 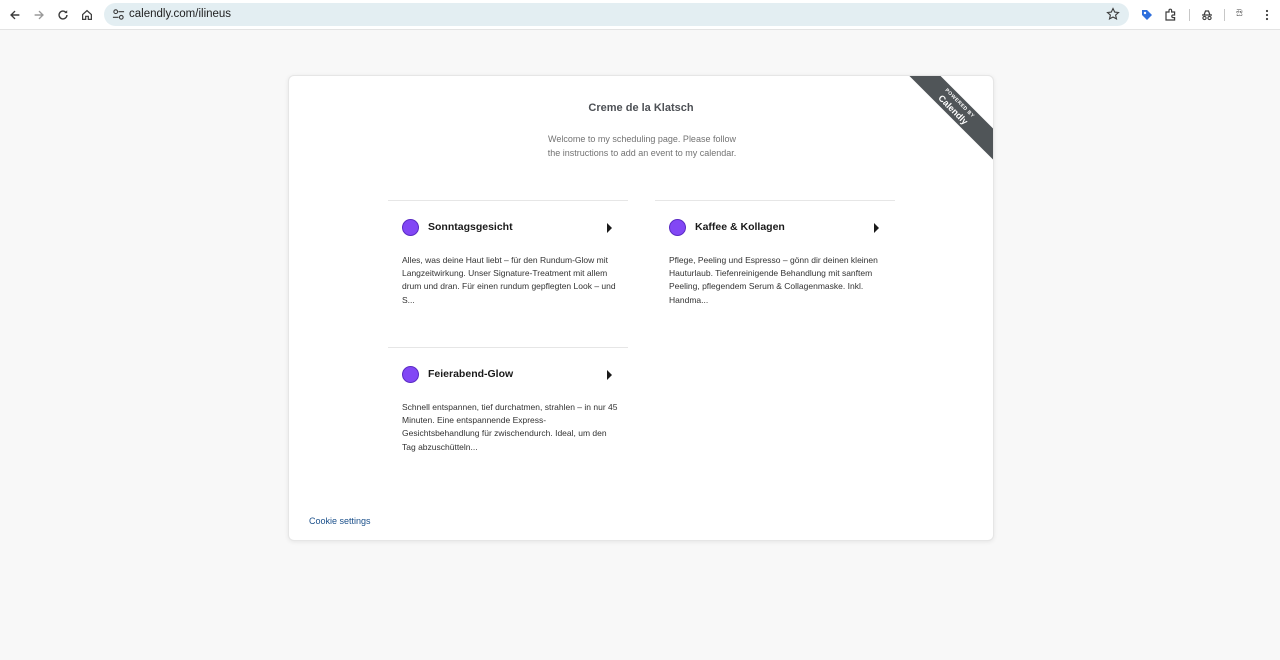 I want to click on event-name: Sonntagsgesicht, so click(x=470, y=227).